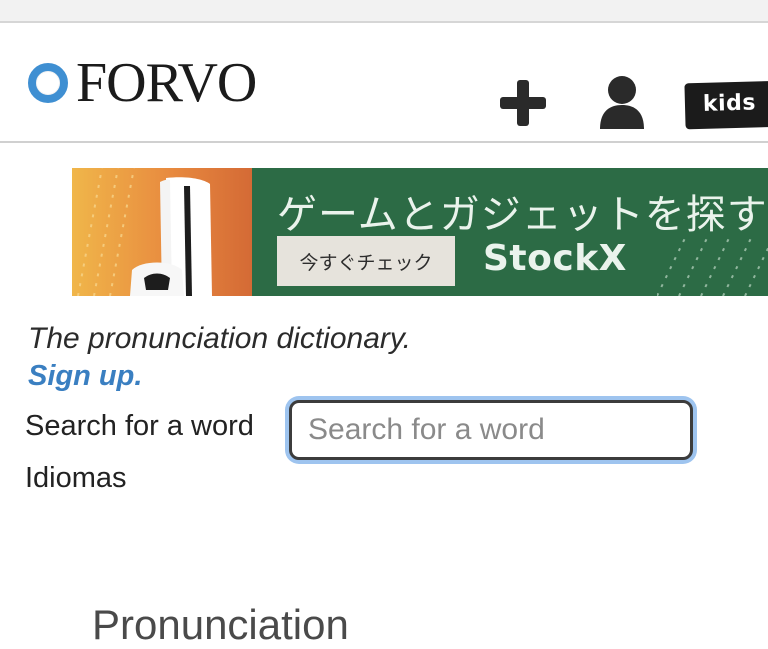 Image resolution: width=768 pixels, height=649 pixels. What do you see at coordinates (76, 478) in the screenshot?
I see `languages-link: Idiomas` at bounding box center [76, 478].